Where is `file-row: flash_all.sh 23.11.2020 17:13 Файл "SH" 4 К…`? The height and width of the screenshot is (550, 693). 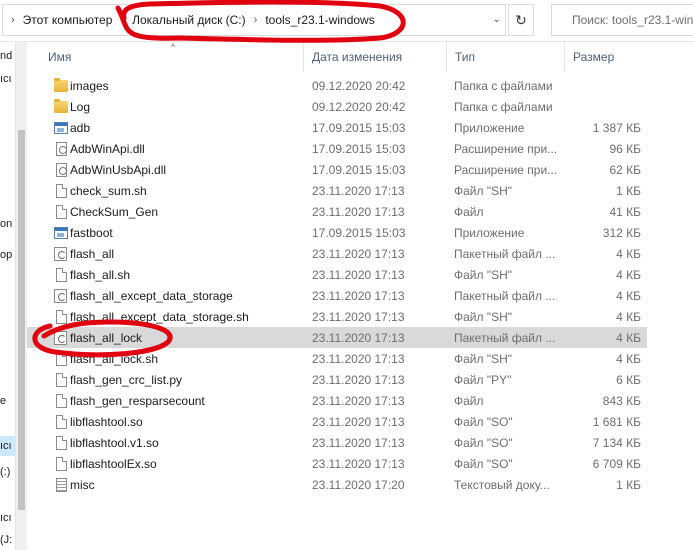 file-row: flash_all.sh 23.11.2020 17:13 Файл "SH" 4 К… is located at coordinates (337, 274).